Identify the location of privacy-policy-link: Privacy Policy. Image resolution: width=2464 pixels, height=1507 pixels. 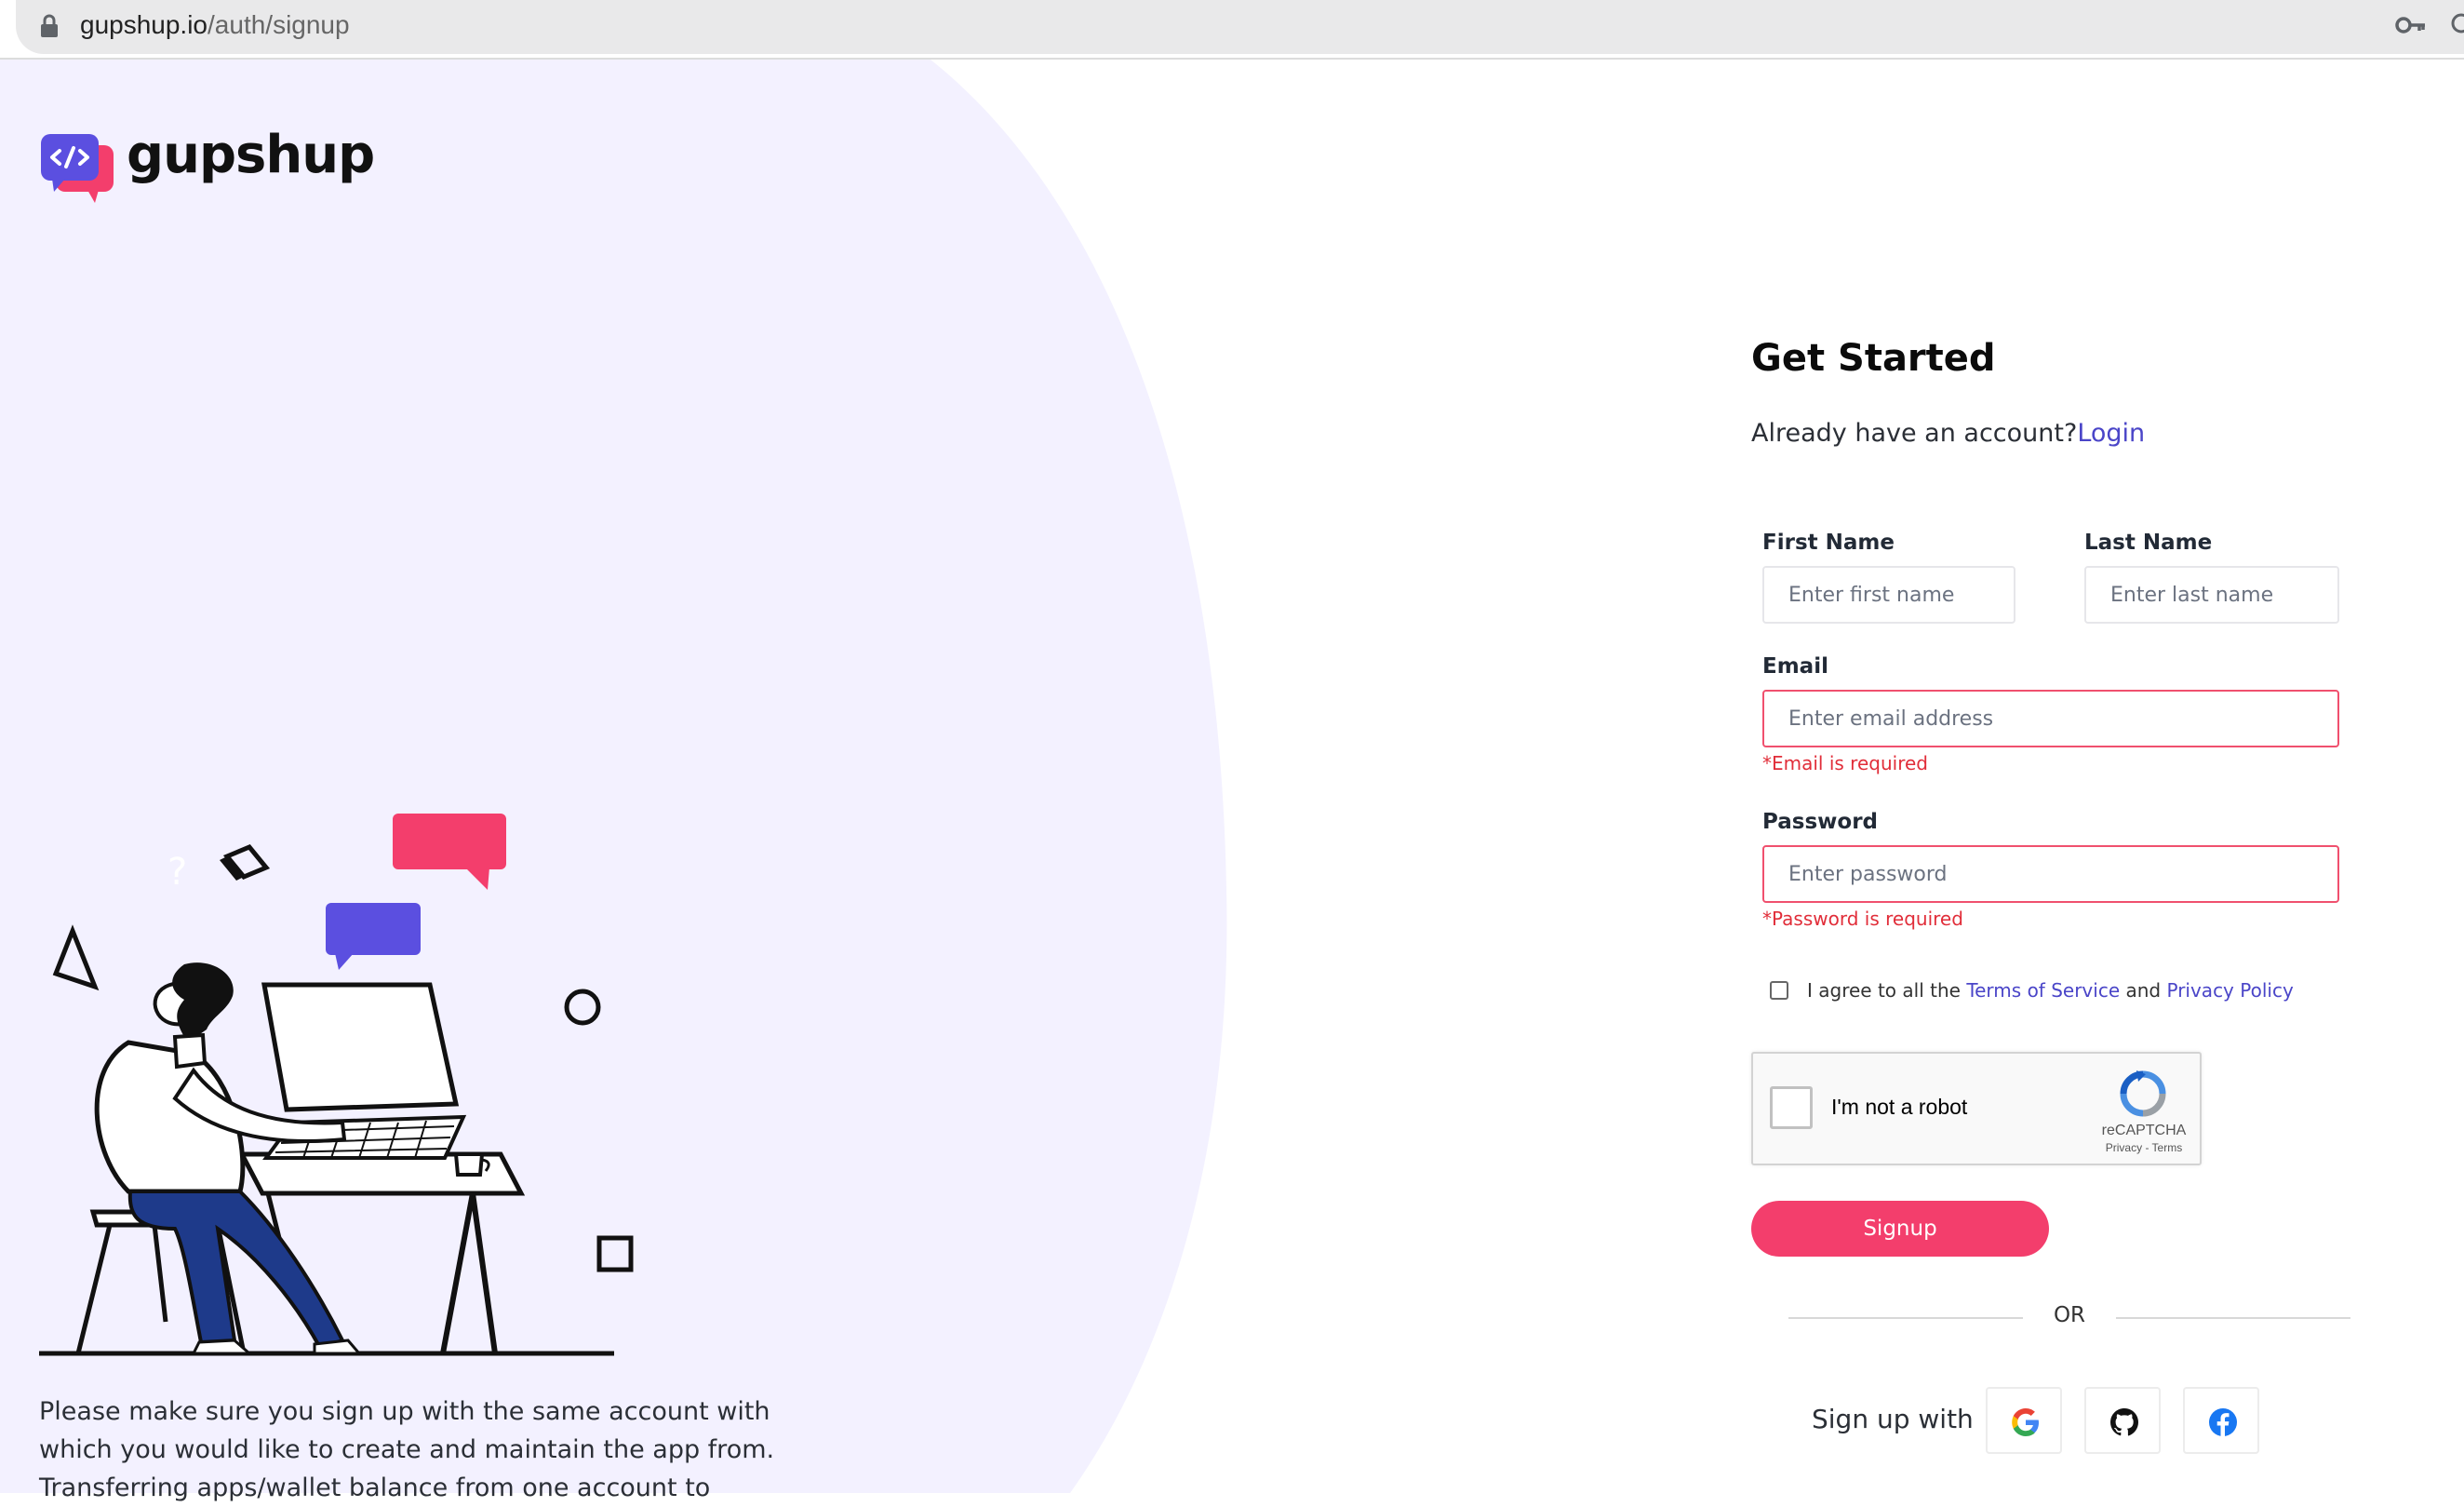
(2229, 990).